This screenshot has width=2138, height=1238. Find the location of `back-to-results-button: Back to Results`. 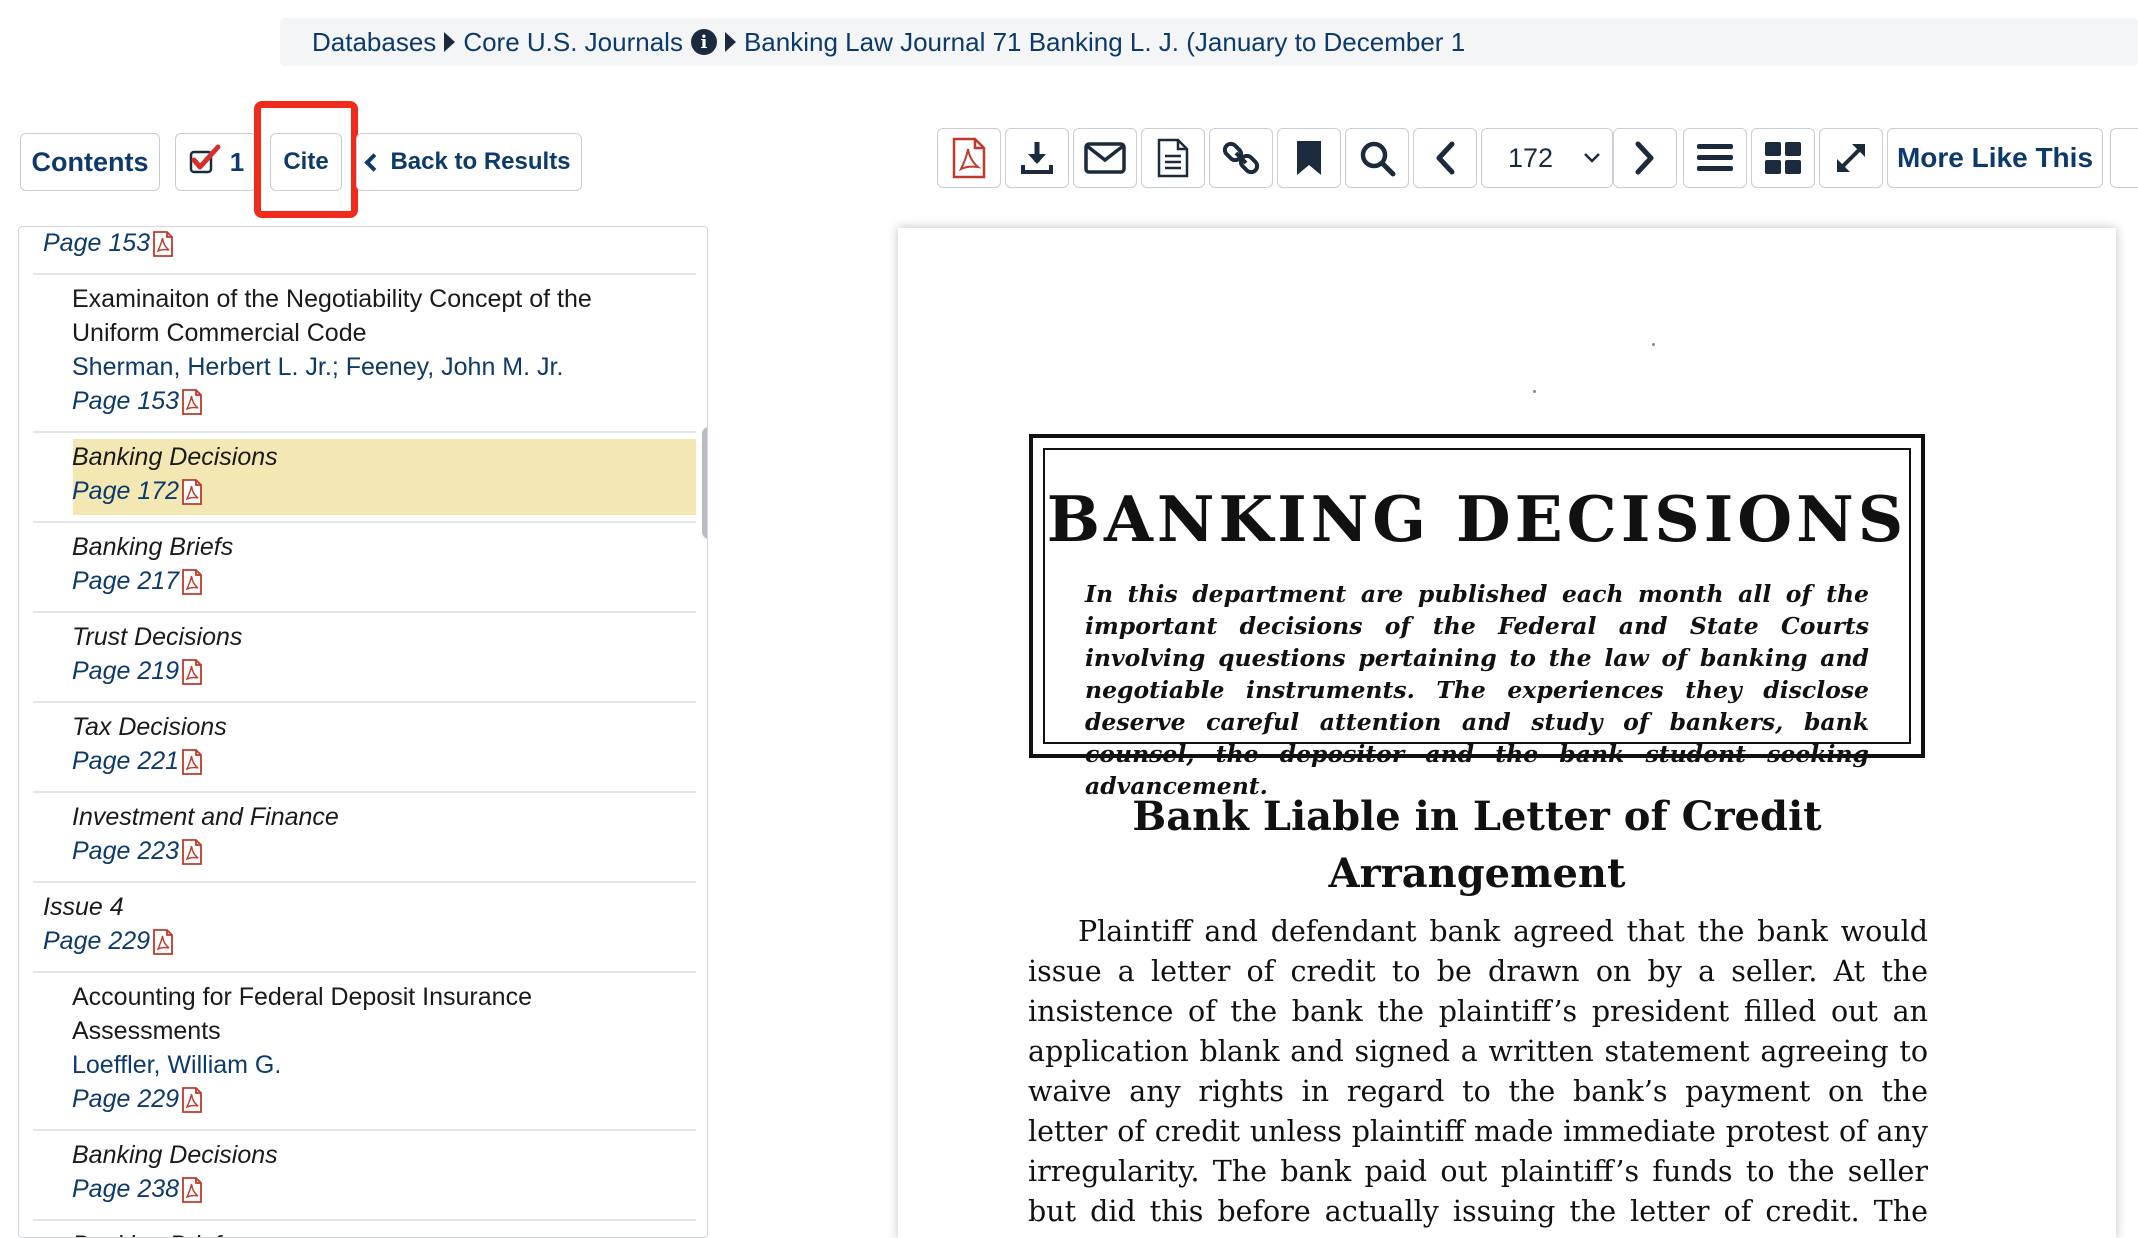

back-to-results-button: Back to Results is located at coordinates (469, 162).